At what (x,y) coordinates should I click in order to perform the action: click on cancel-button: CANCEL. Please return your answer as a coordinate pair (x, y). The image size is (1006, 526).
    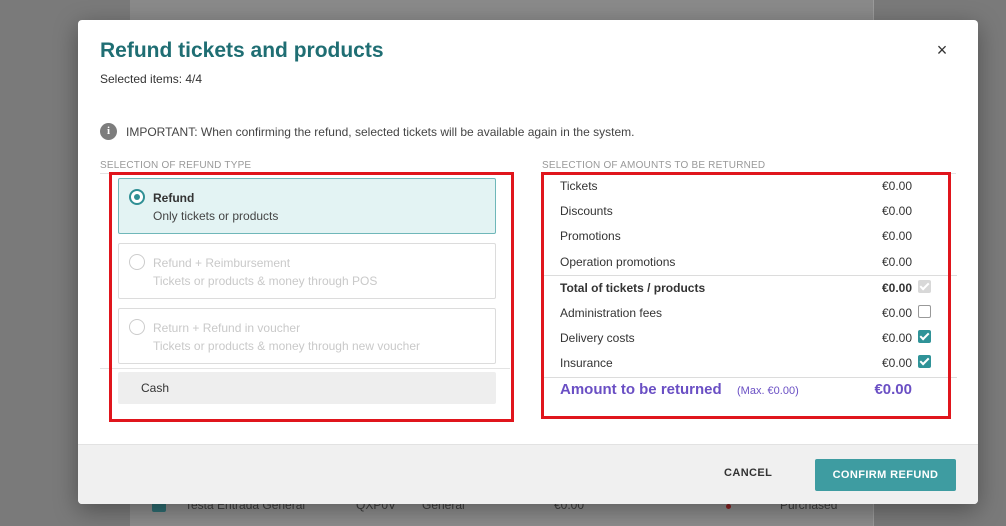
    Looking at the image, I should click on (748, 473).